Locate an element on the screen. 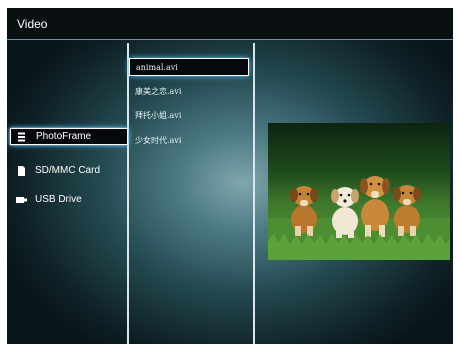  file-name: 拜托小姐.avi is located at coordinates (158, 115).